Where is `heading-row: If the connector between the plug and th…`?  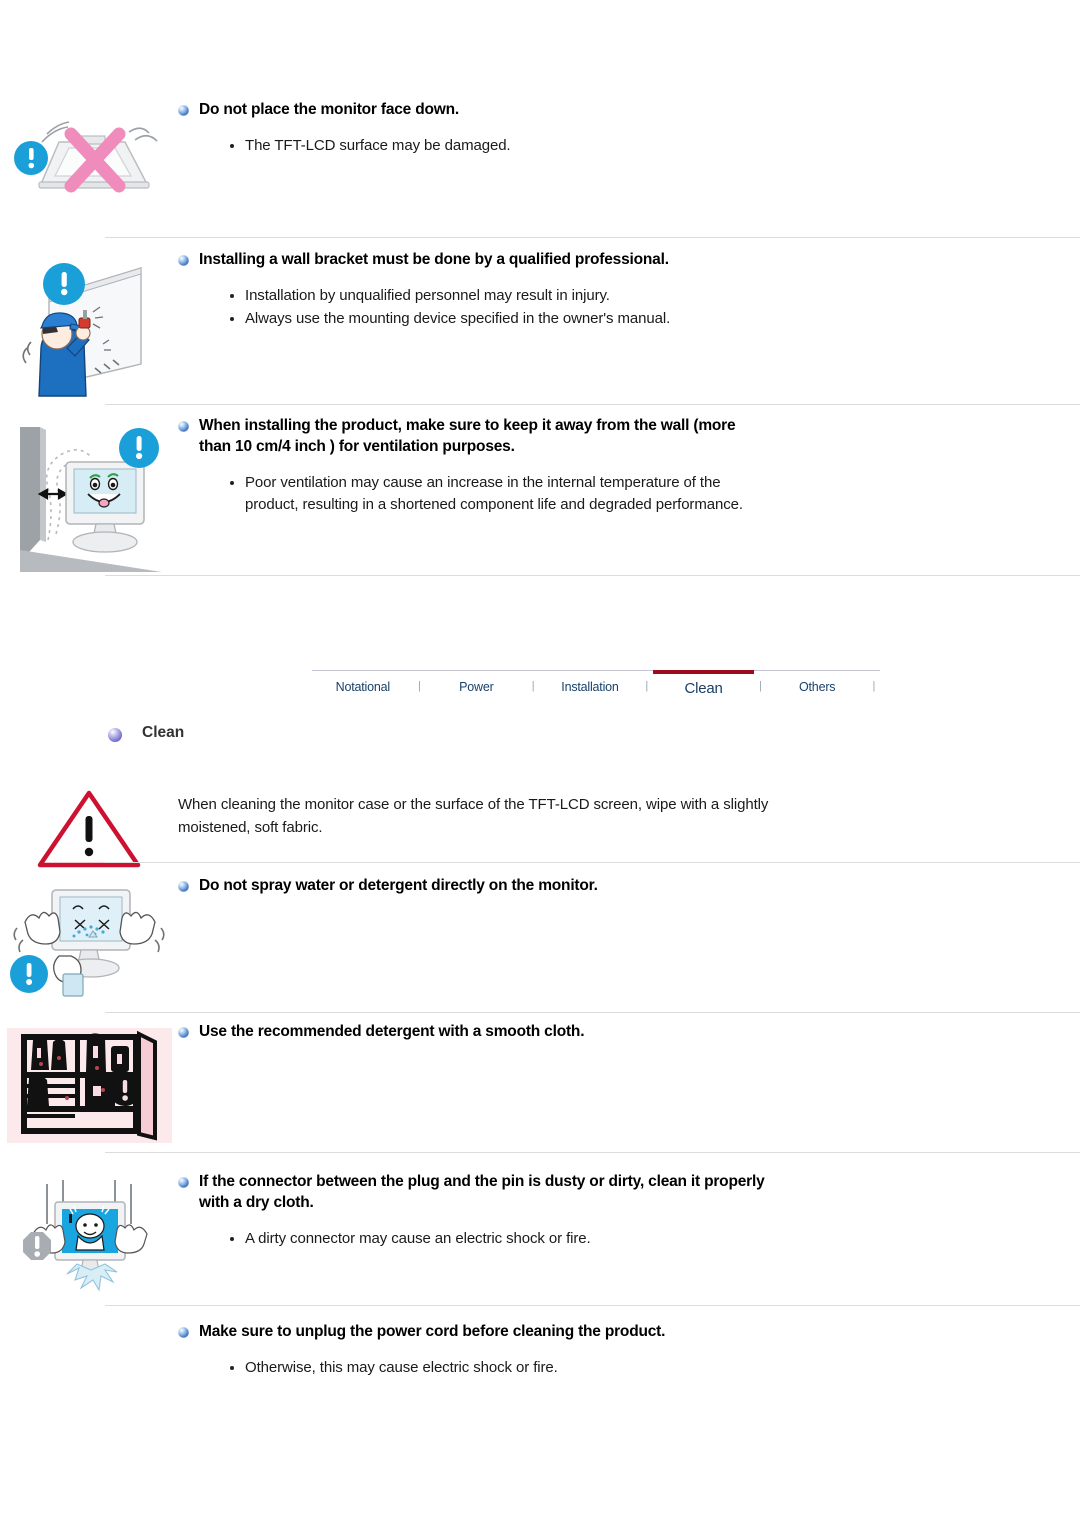
heading-row: If the connector between the plug and th… is located at coordinates (614, 1193).